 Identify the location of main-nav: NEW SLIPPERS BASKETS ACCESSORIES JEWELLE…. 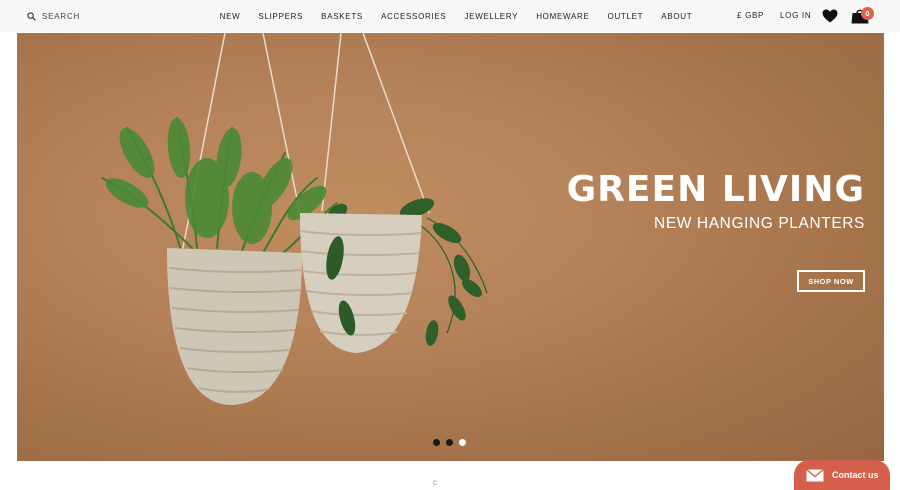
(450, 16).